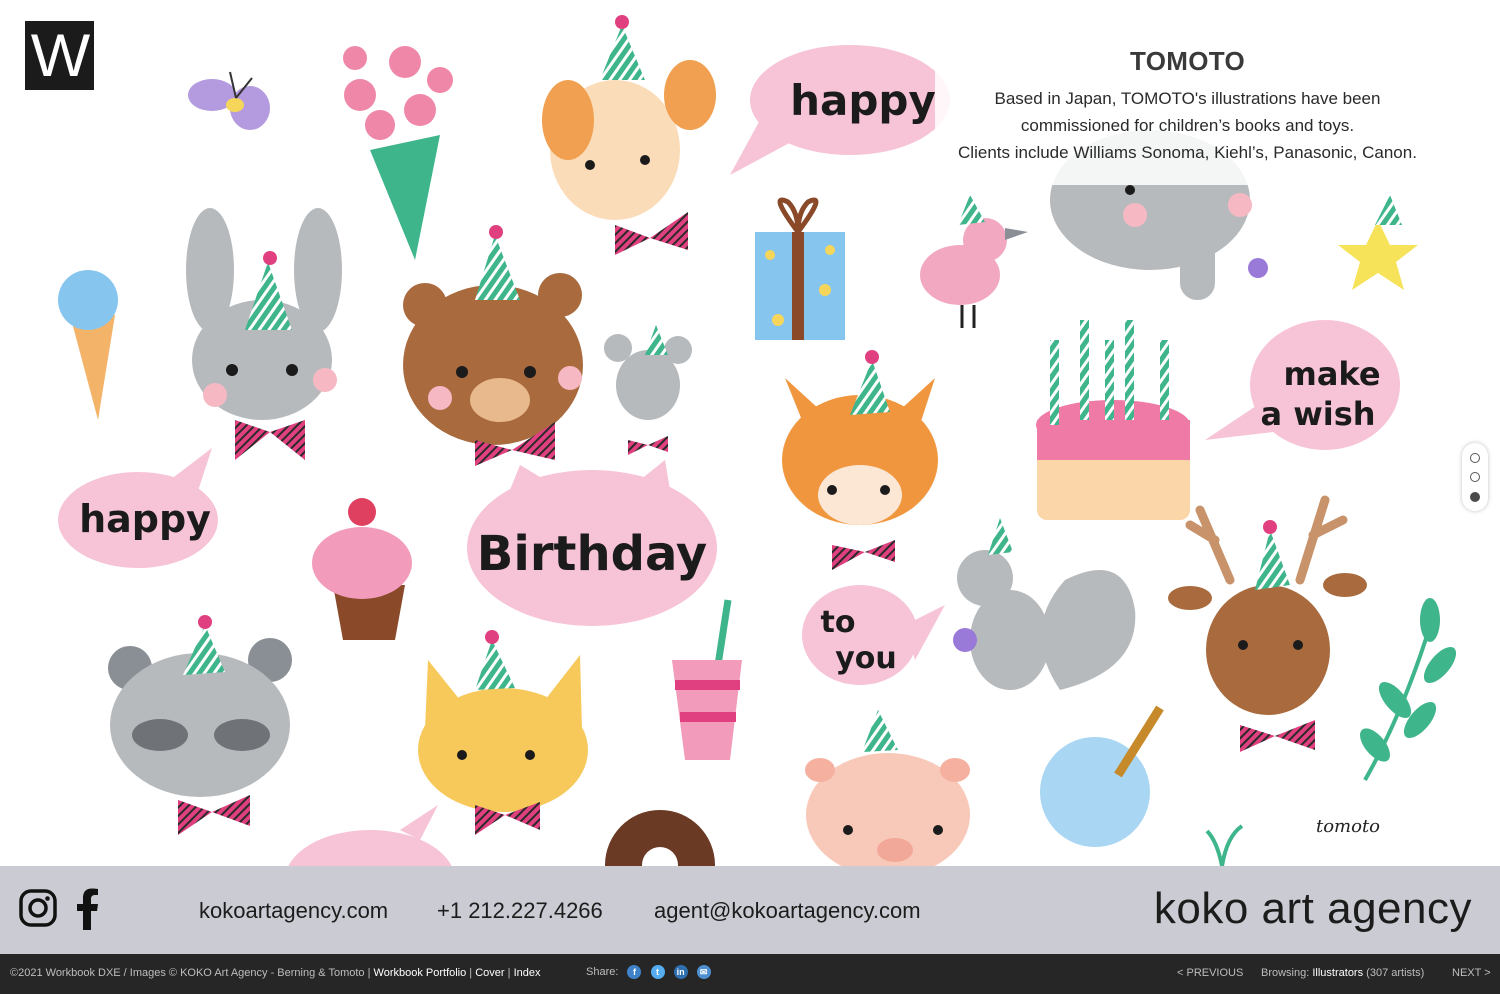 This screenshot has width=1500, height=994. Describe the element at coordinates (887, 788) in the screenshot. I see `pig-character` at that location.